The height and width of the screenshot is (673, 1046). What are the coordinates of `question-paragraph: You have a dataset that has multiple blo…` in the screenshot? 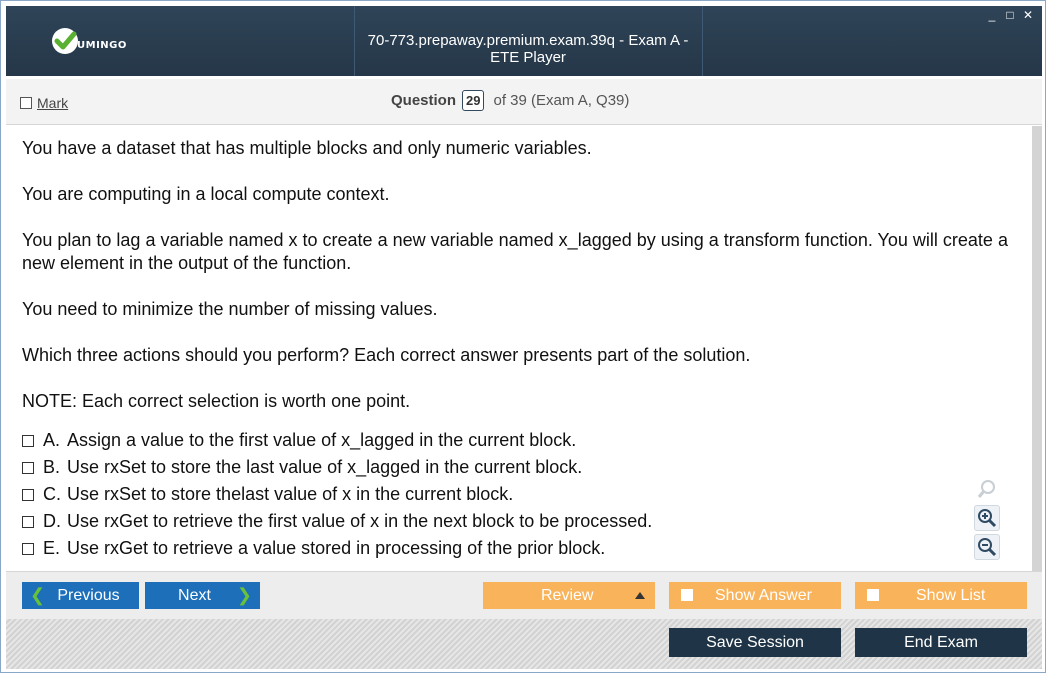 It's located at (307, 148).